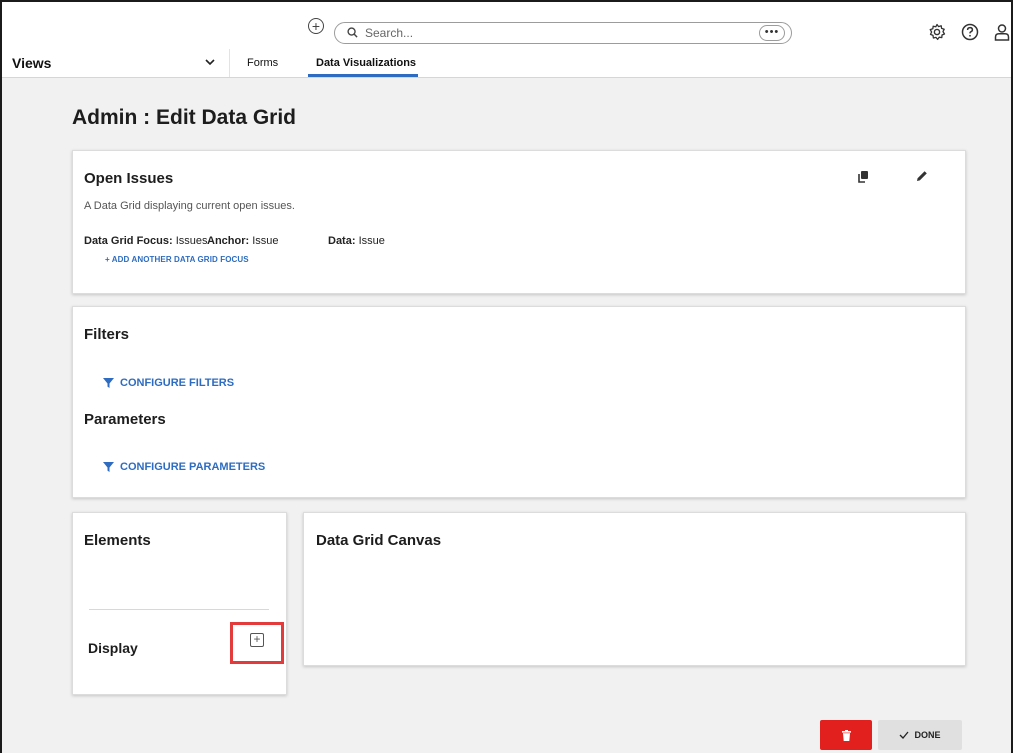 Image resolution: width=1013 pixels, height=753 pixels. What do you see at coordinates (363, 75) in the screenshot?
I see `active-tab-indicator` at bounding box center [363, 75].